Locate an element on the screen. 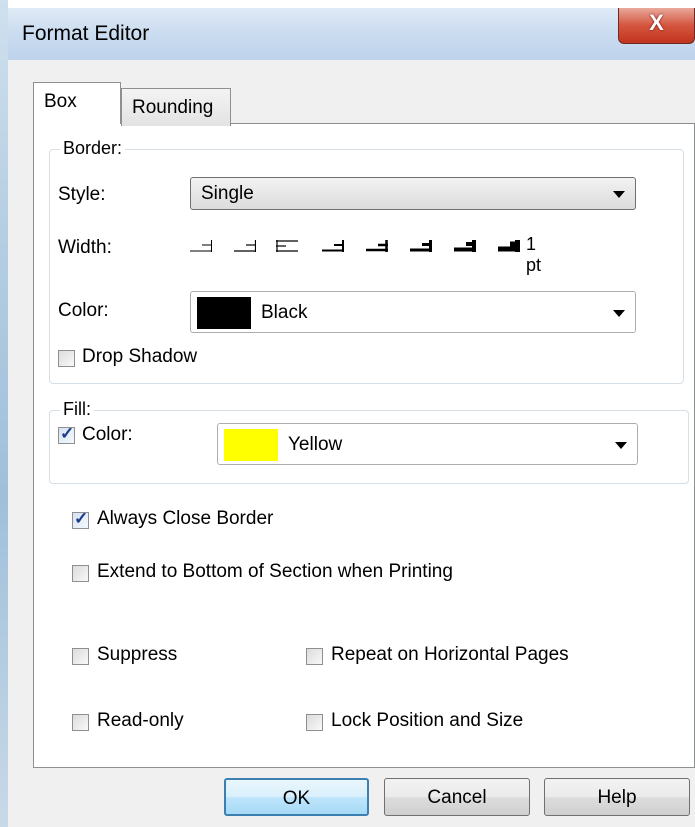 The width and height of the screenshot is (695, 827). title-bar: Format Editor X is located at coordinates (351, 34).